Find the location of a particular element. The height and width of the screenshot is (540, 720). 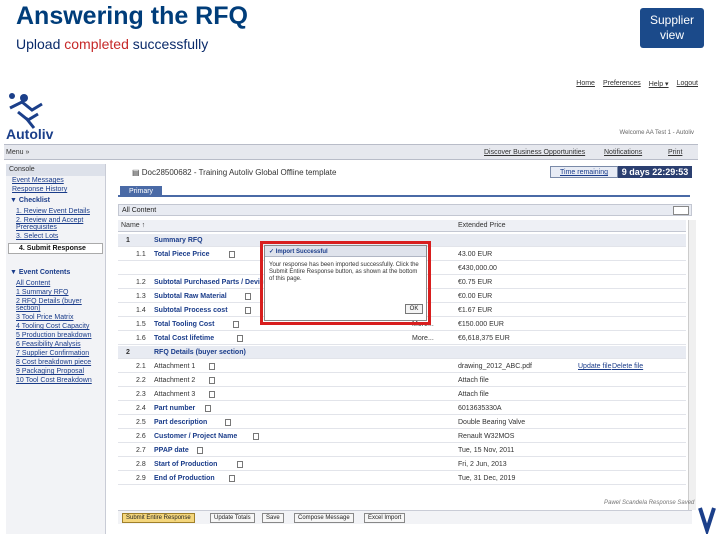

checklist-step-3: 3. Select Lots is located at coordinates (55, 236).